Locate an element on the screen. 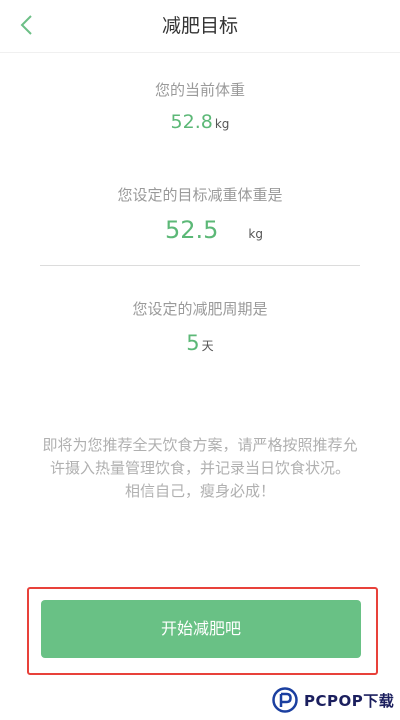 The image size is (400, 720). header-bar: 减肥目标 is located at coordinates (200, 26).